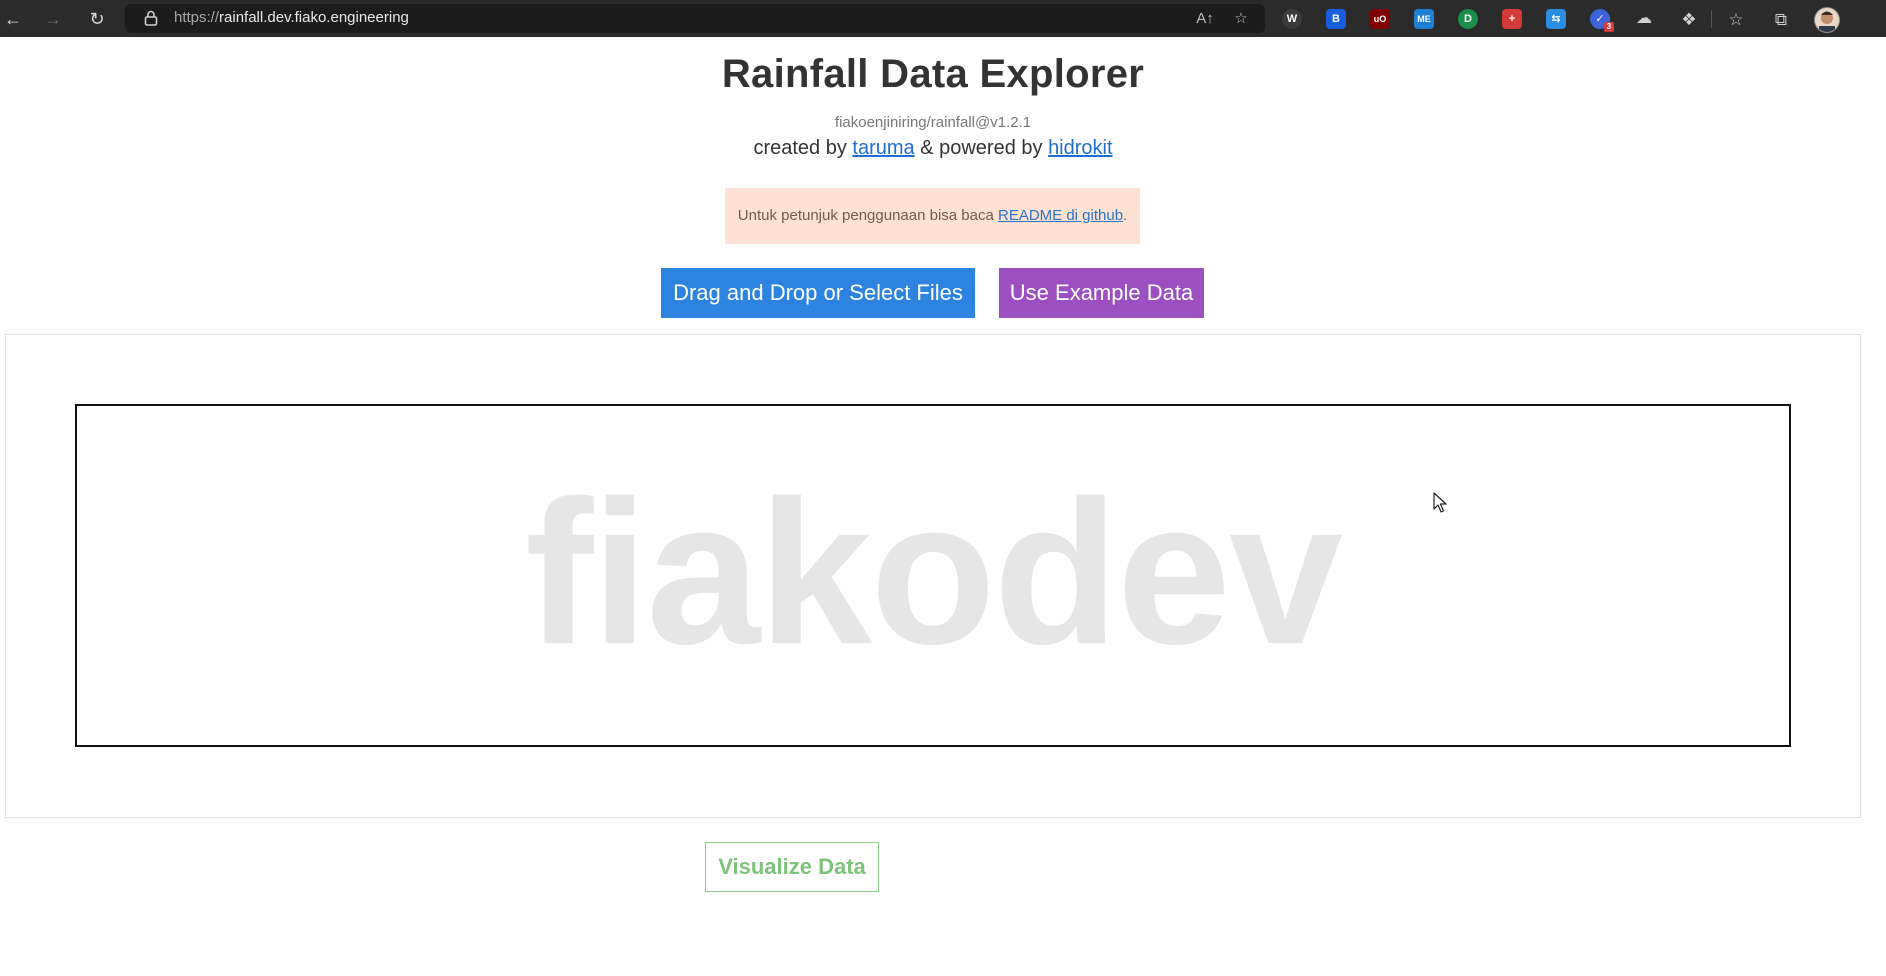 The image size is (1886, 976). What do you see at coordinates (818, 293) in the screenshot?
I see `upload-files-button: Drag and Drop or Select Files` at bounding box center [818, 293].